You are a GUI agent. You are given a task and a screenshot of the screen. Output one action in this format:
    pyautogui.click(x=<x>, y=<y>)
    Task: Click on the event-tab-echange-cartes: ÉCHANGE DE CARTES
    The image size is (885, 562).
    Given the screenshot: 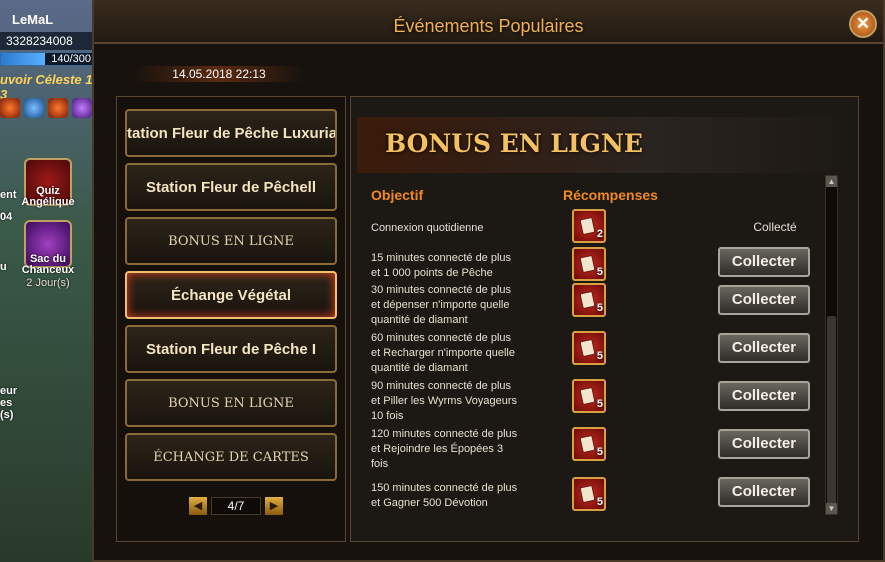 What is the action you would take?
    pyautogui.click(x=231, y=457)
    